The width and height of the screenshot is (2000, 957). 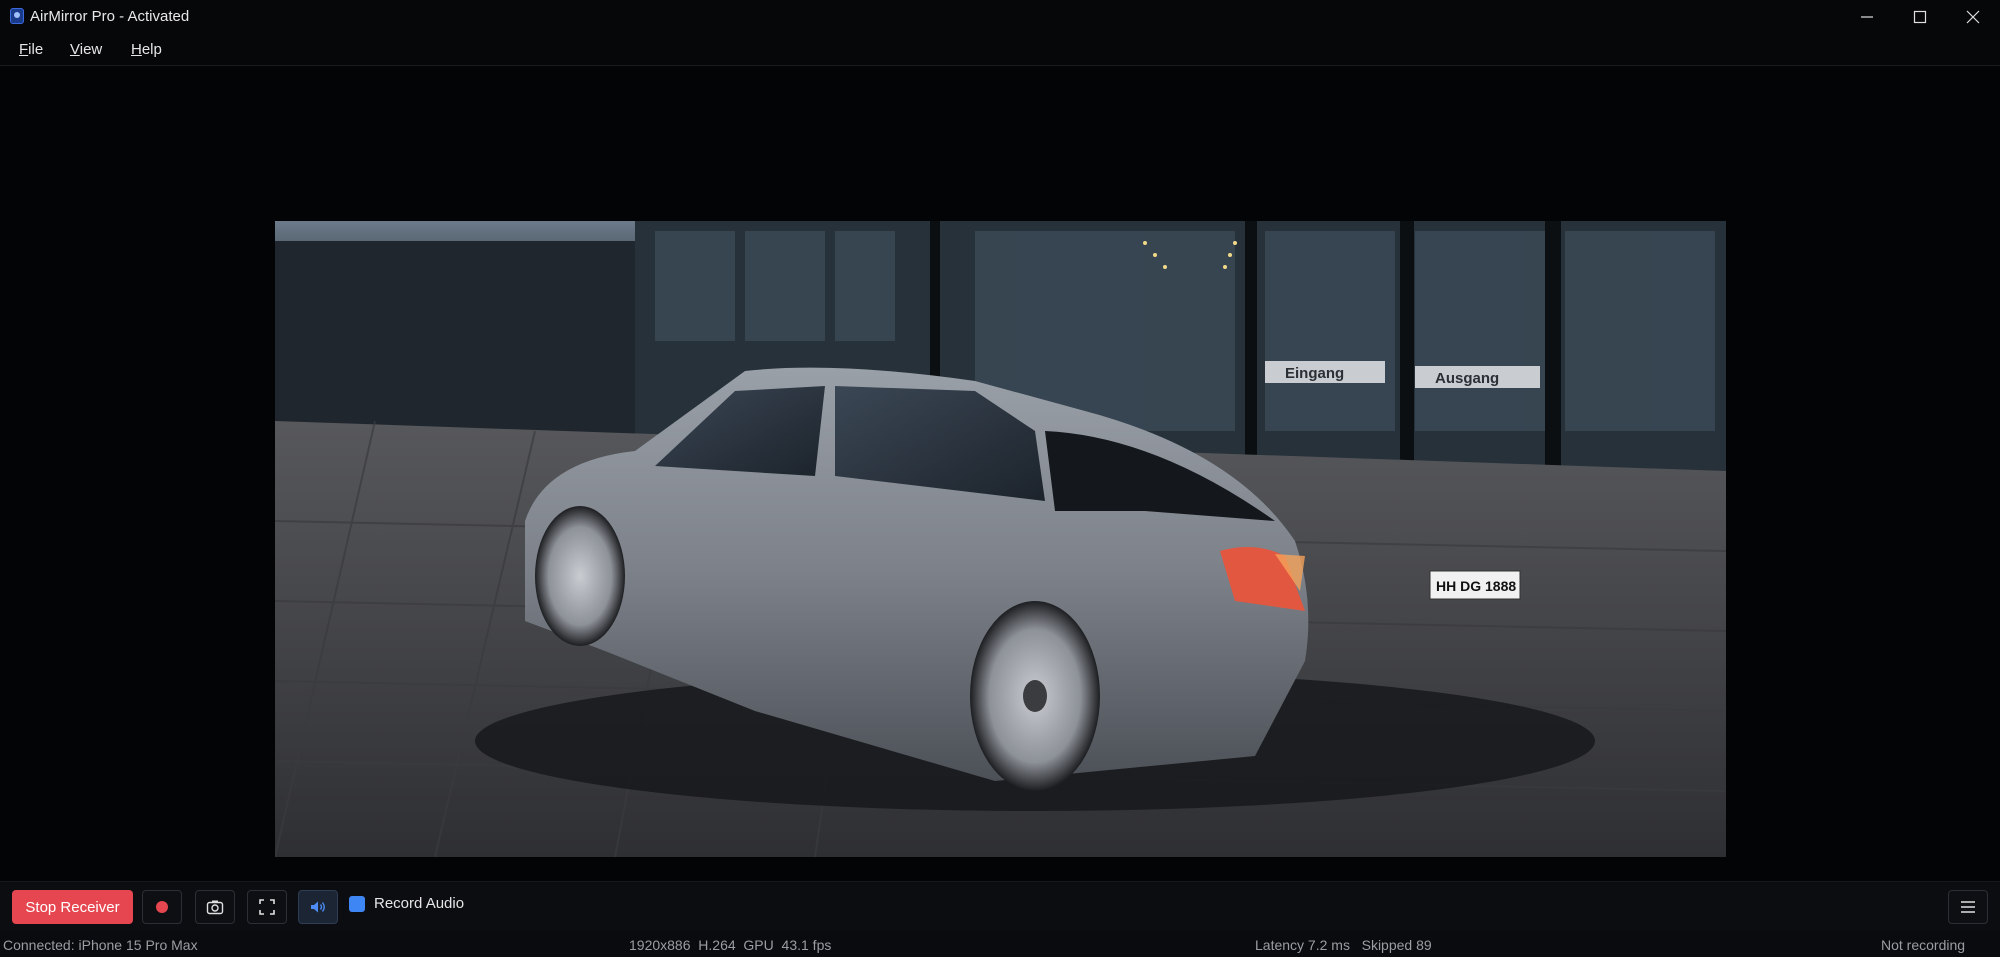 I want to click on recording-status: Not recording, so click(x=1923, y=945).